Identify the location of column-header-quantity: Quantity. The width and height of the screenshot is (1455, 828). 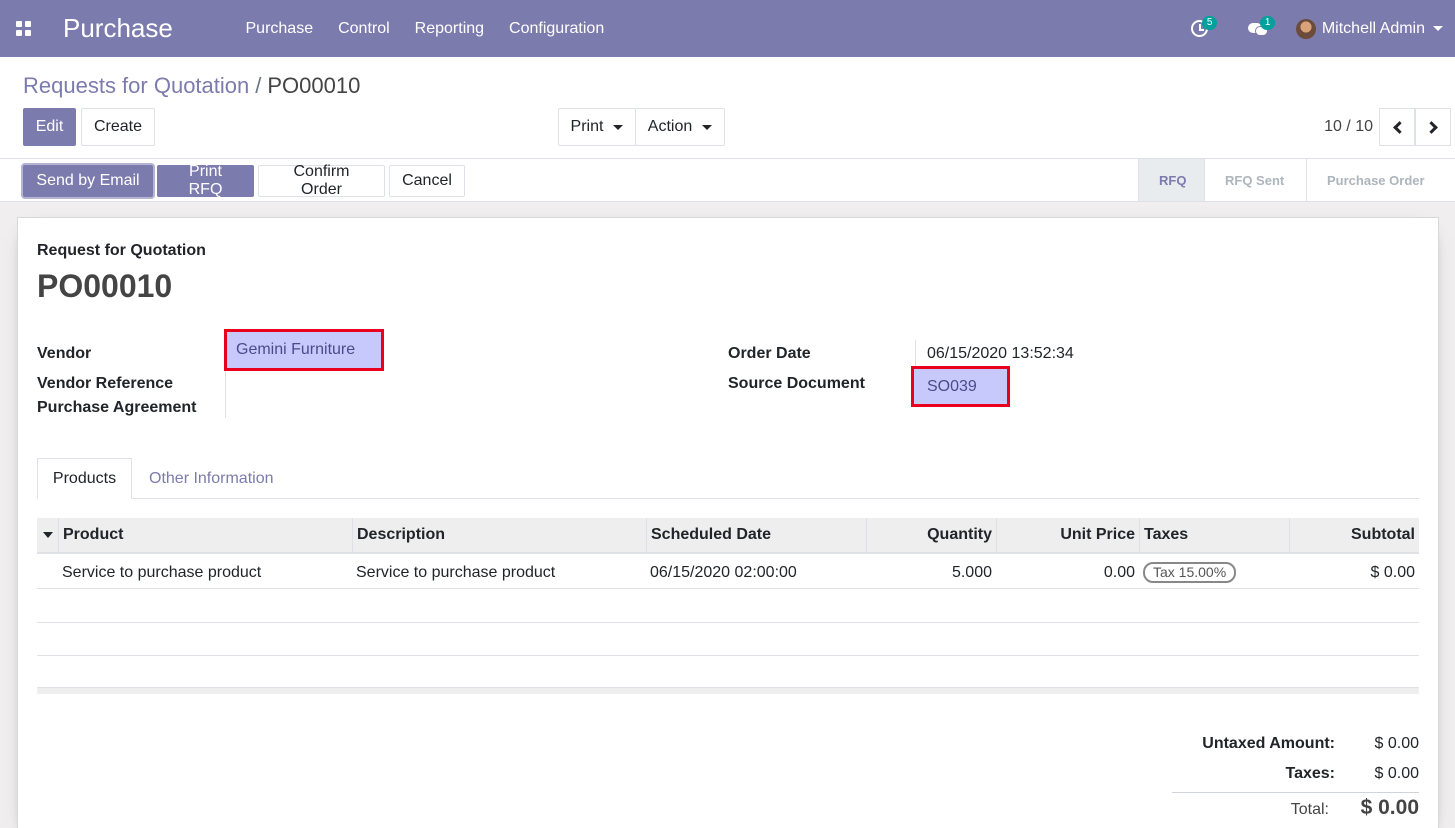
(931, 535).